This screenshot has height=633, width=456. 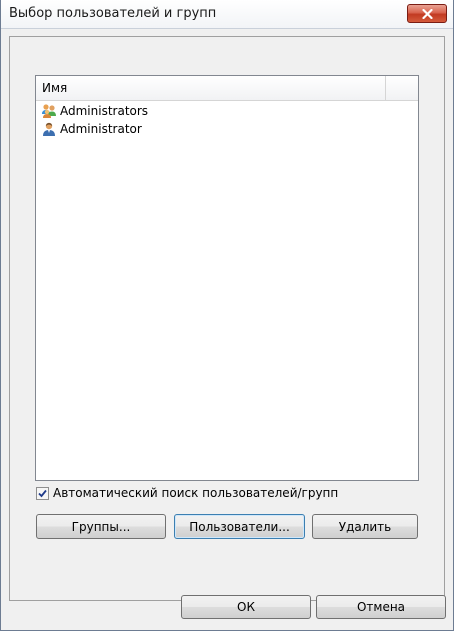 What do you see at coordinates (49, 129) in the screenshot?
I see `user-icon` at bounding box center [49, 129].